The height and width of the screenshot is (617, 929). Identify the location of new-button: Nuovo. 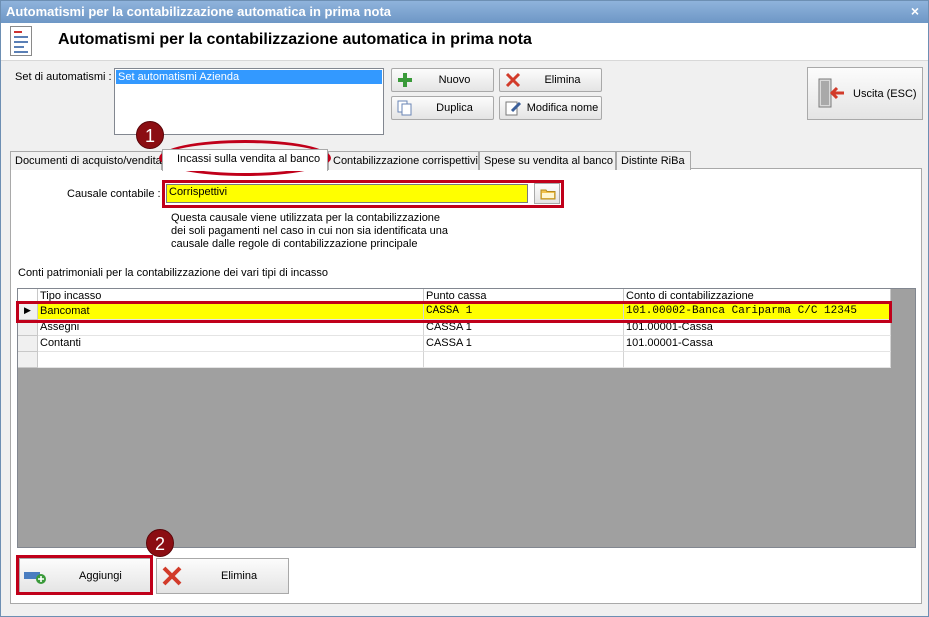
(442, 80).